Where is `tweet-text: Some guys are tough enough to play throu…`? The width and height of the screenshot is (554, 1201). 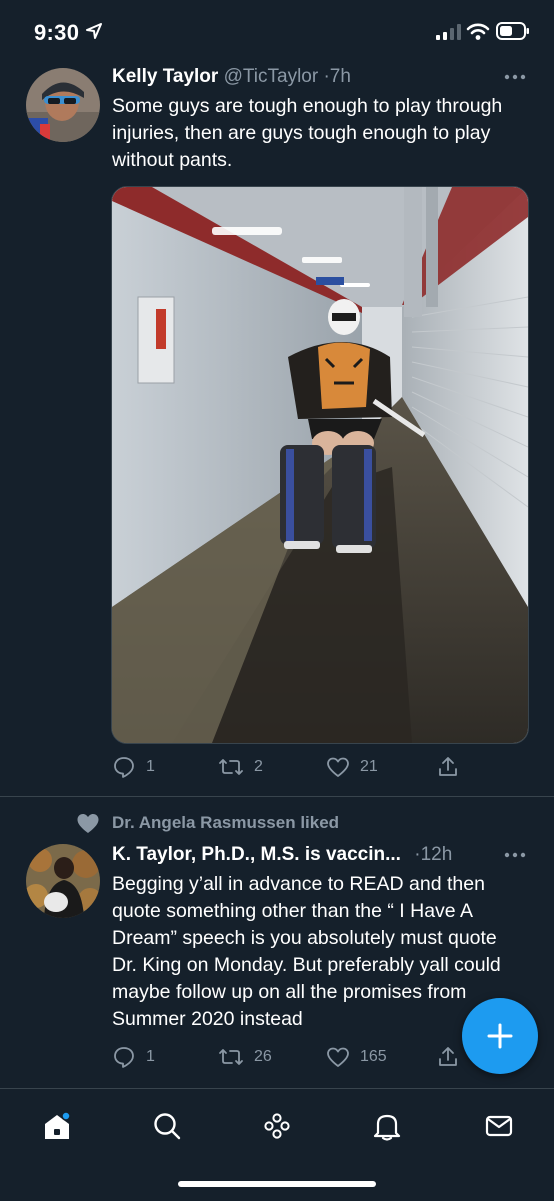
tweet-text: Some guys are tough enough to play throu… is located at coordinates (307, 133).